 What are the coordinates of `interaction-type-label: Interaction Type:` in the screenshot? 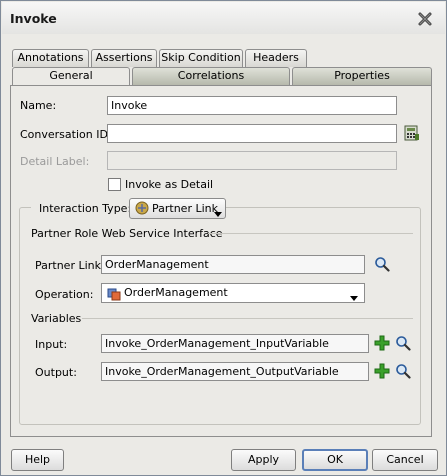 It's located at (84, 208).